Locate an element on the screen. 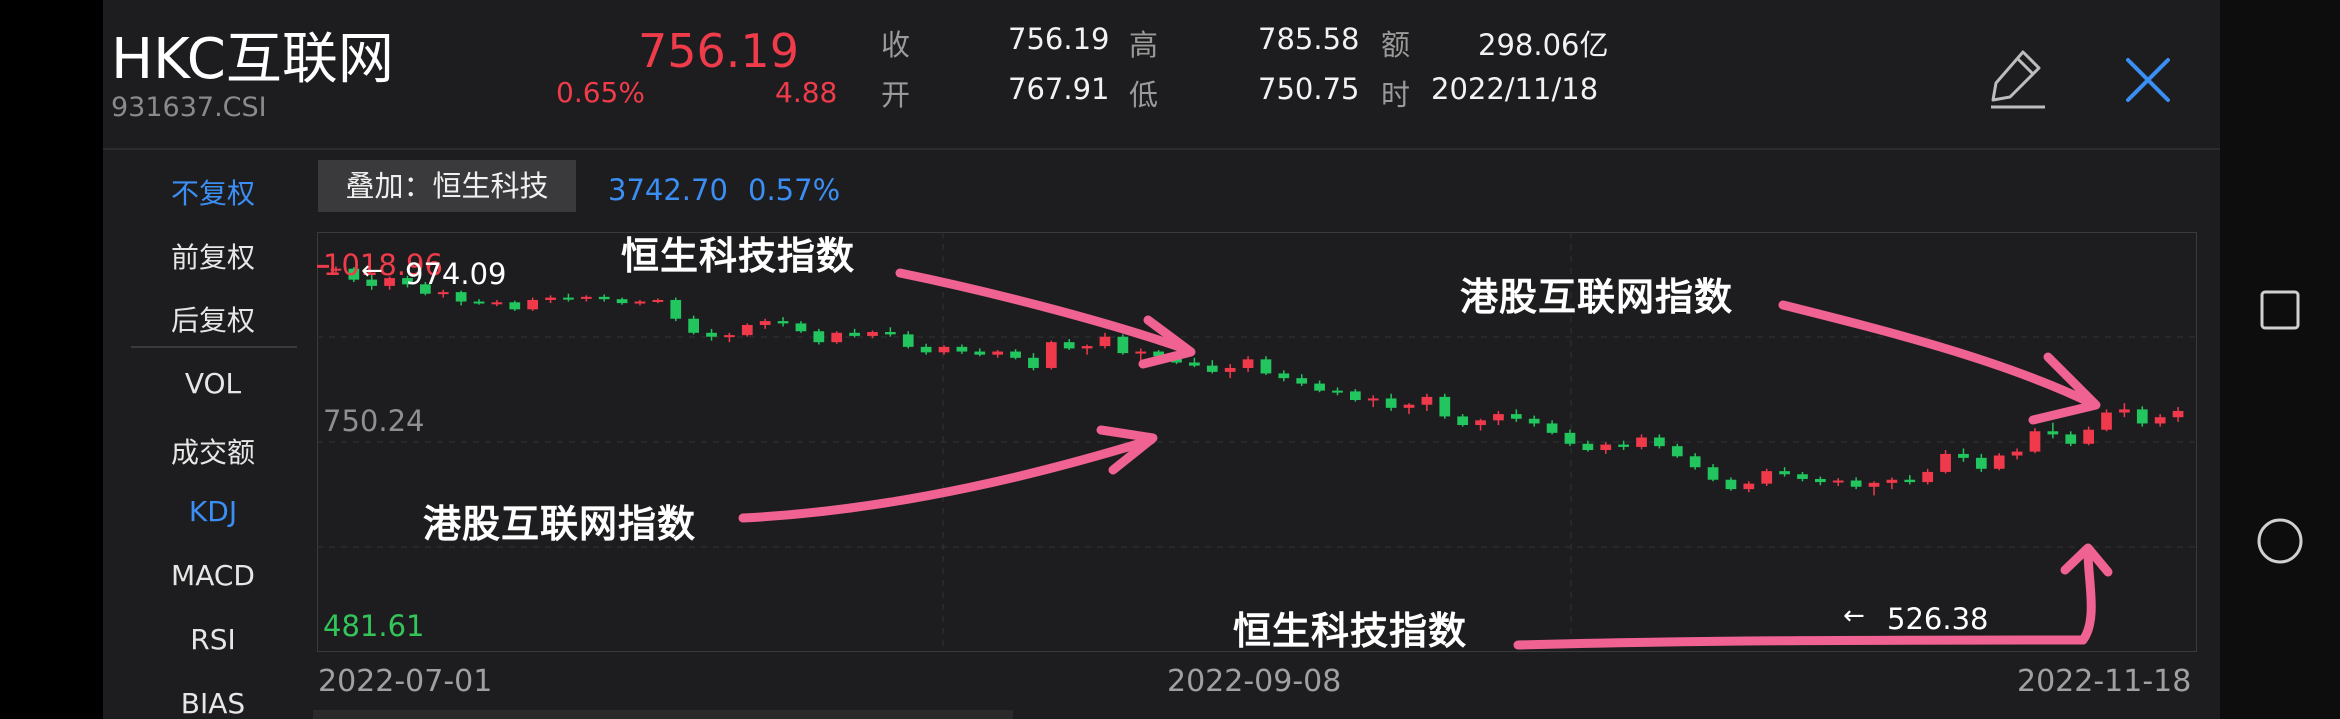 The width and height of the screenshot is (2340, 719). annotation-hstech-top: 恒生科技指数 is located at coordinates (738, 256).